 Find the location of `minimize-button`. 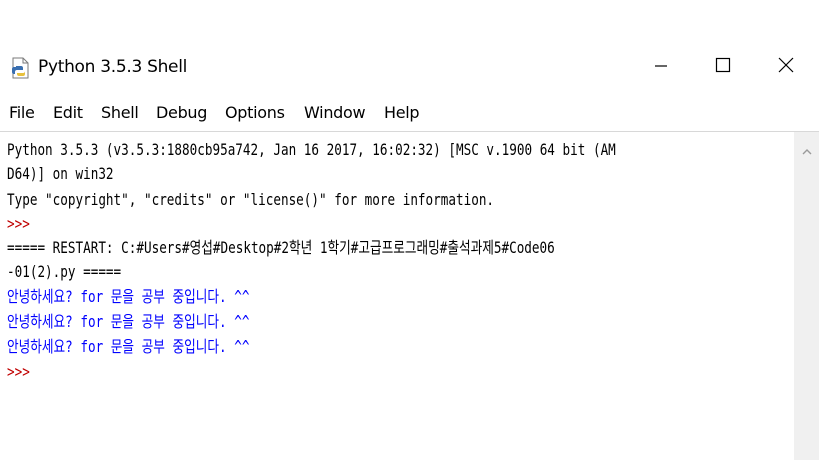

minimize-button is located at coordinates (661, 67).